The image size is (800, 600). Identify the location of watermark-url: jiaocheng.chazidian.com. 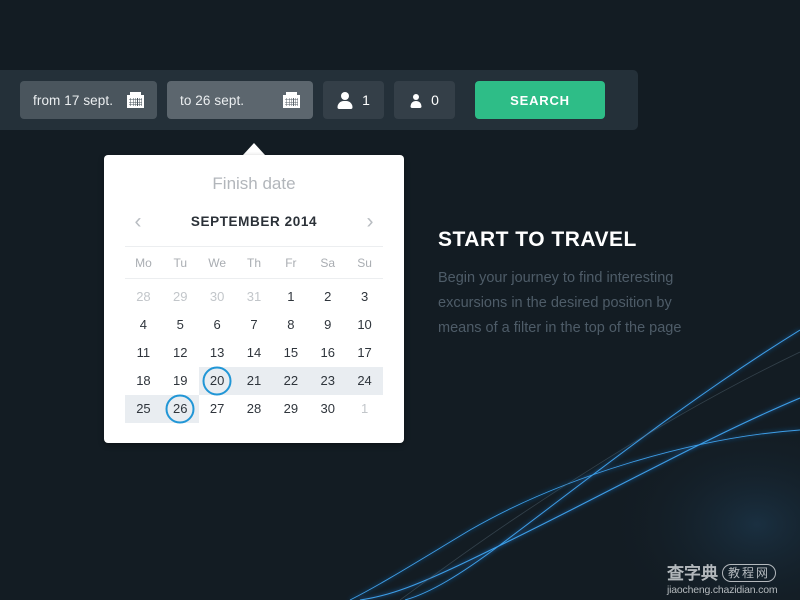
(722, 590).